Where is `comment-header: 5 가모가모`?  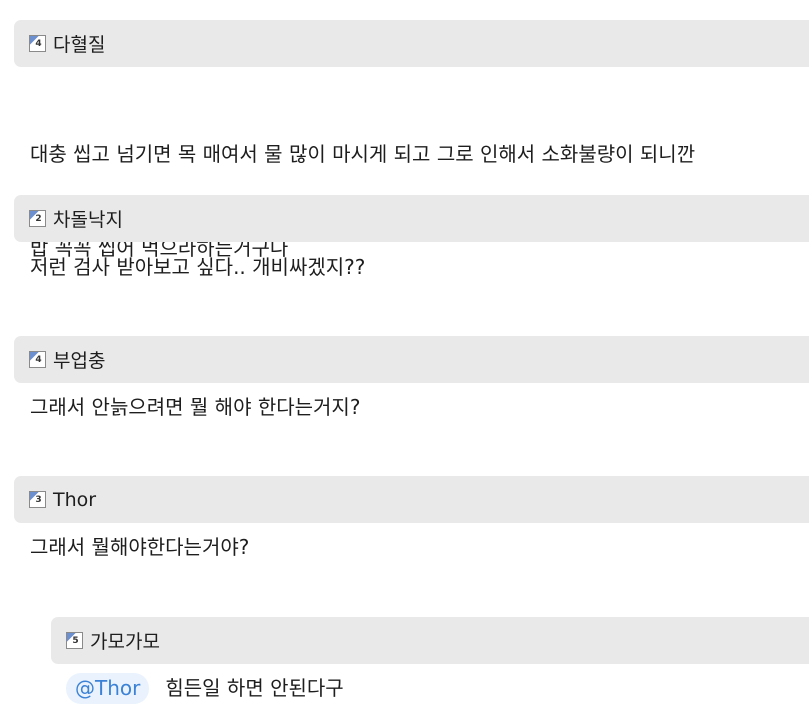
comment-header: 5 가모가모 is located at coordinates (430, 640).